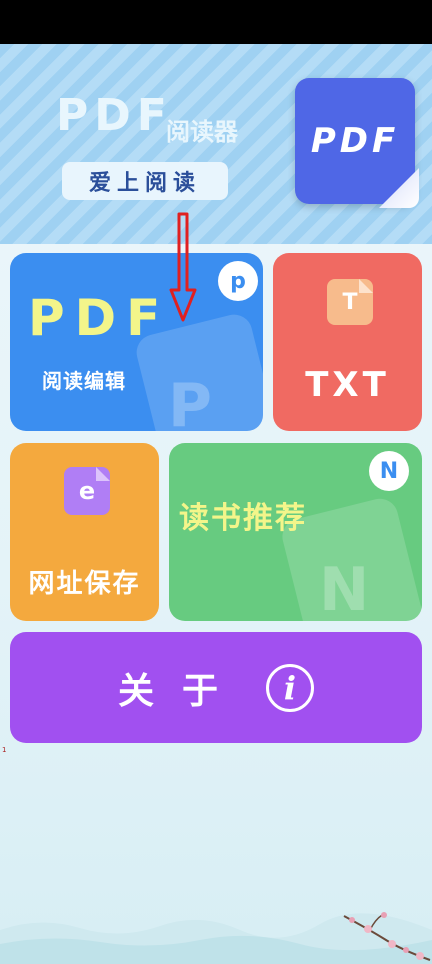  I want to click on pdf-card-icon: PDF, so click(357, 143).